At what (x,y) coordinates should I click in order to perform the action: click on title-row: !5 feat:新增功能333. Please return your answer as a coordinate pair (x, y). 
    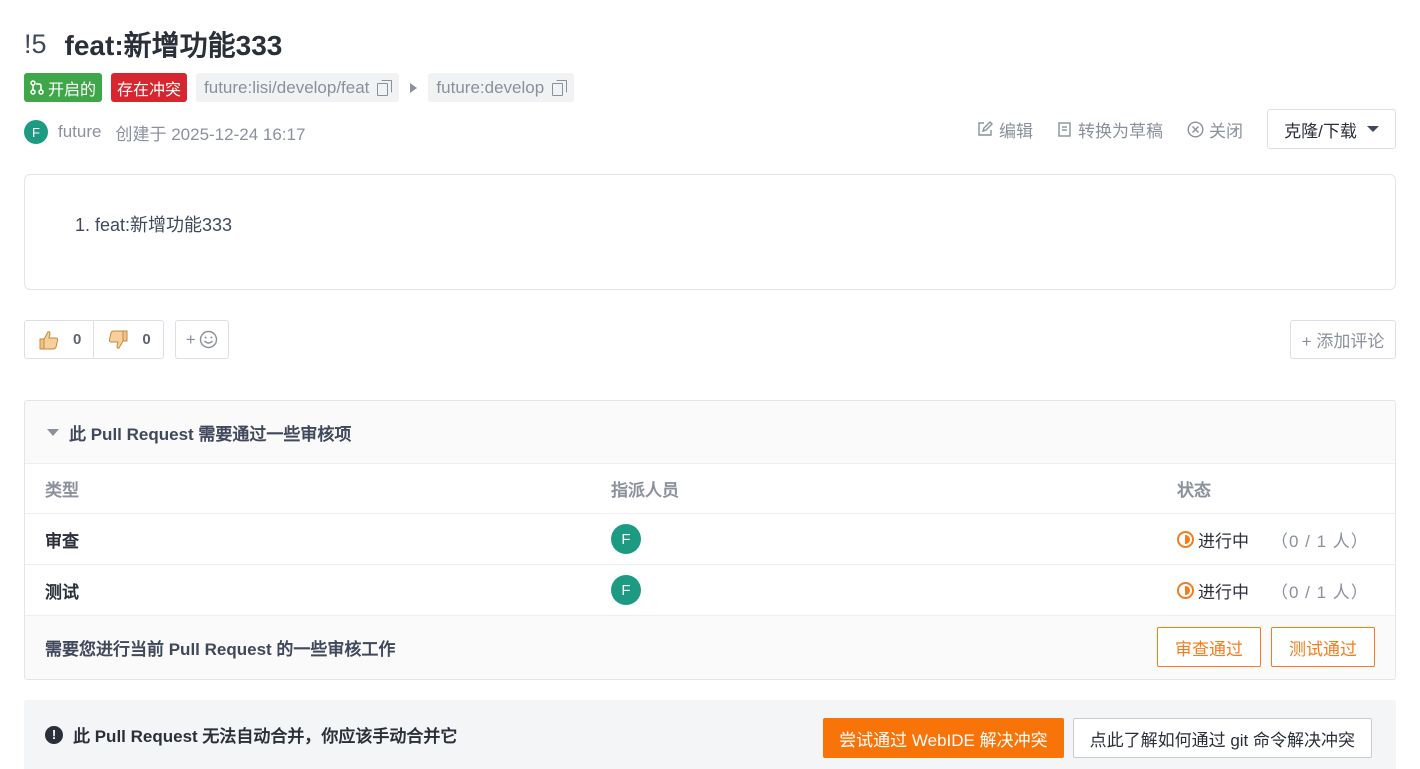
    Looking at the image, I should click on (153, 44).